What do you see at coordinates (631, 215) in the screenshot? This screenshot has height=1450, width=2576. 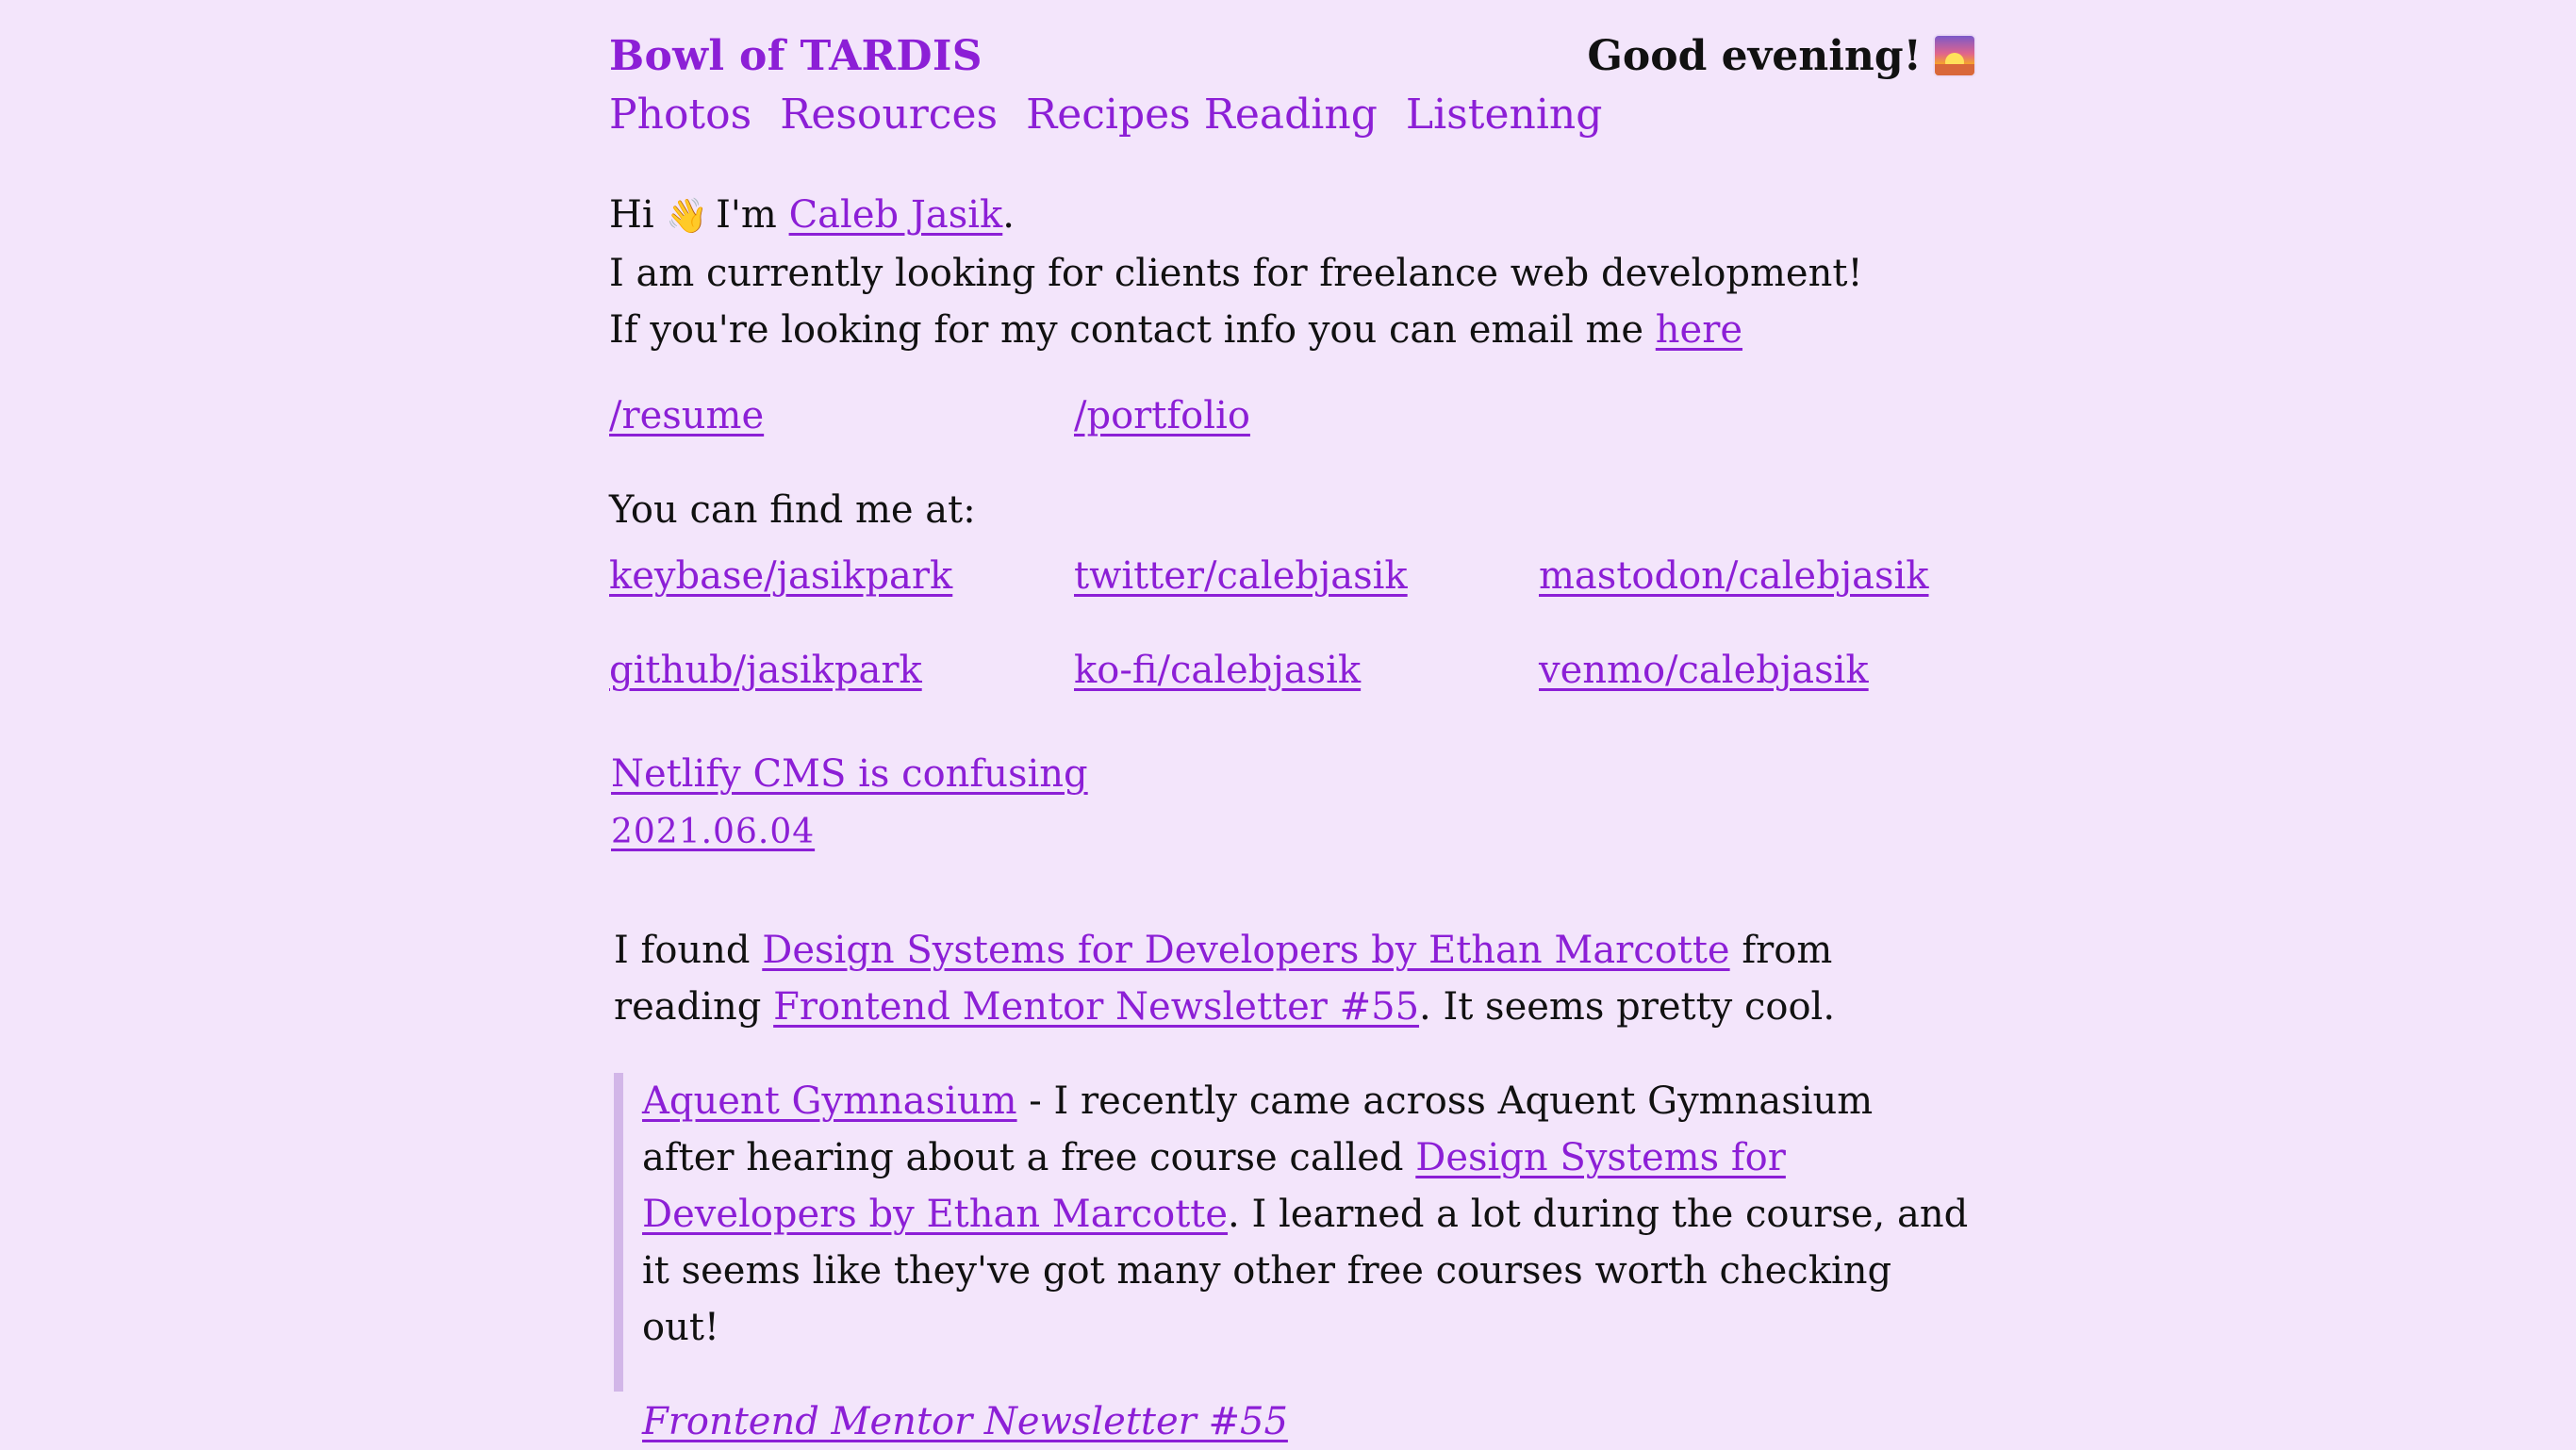 I see `intro-hi: Hi` at bounding box center [631, 215].